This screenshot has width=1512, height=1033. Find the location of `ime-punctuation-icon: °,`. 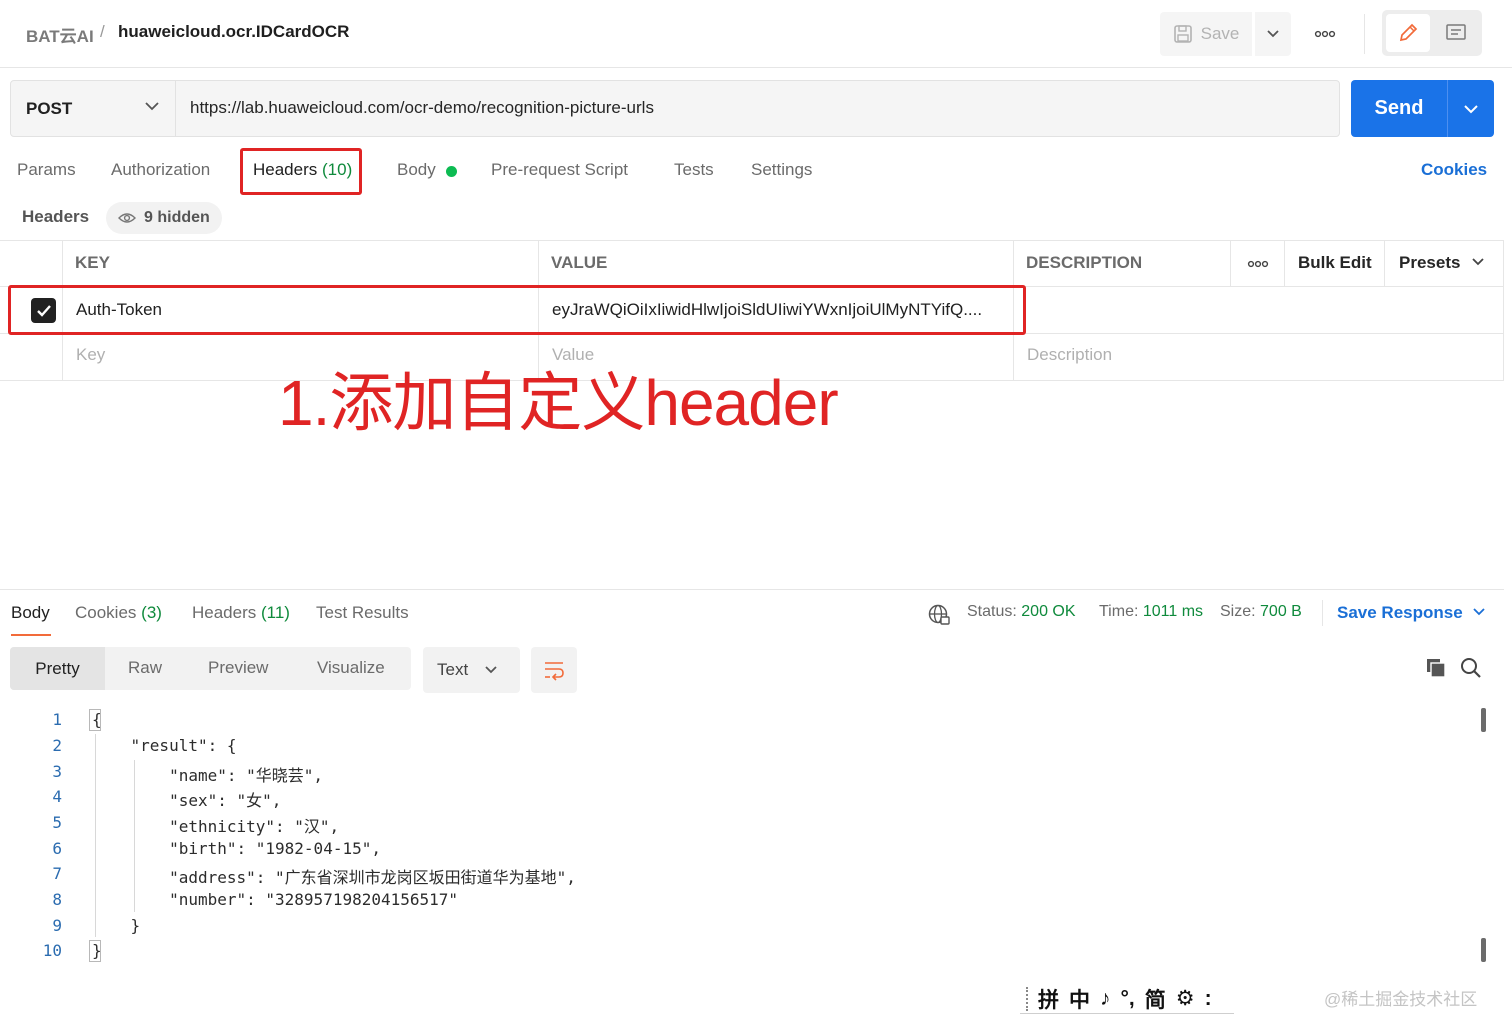

ime-punctuation-icon: °, is located at coordinates (1128, 999).